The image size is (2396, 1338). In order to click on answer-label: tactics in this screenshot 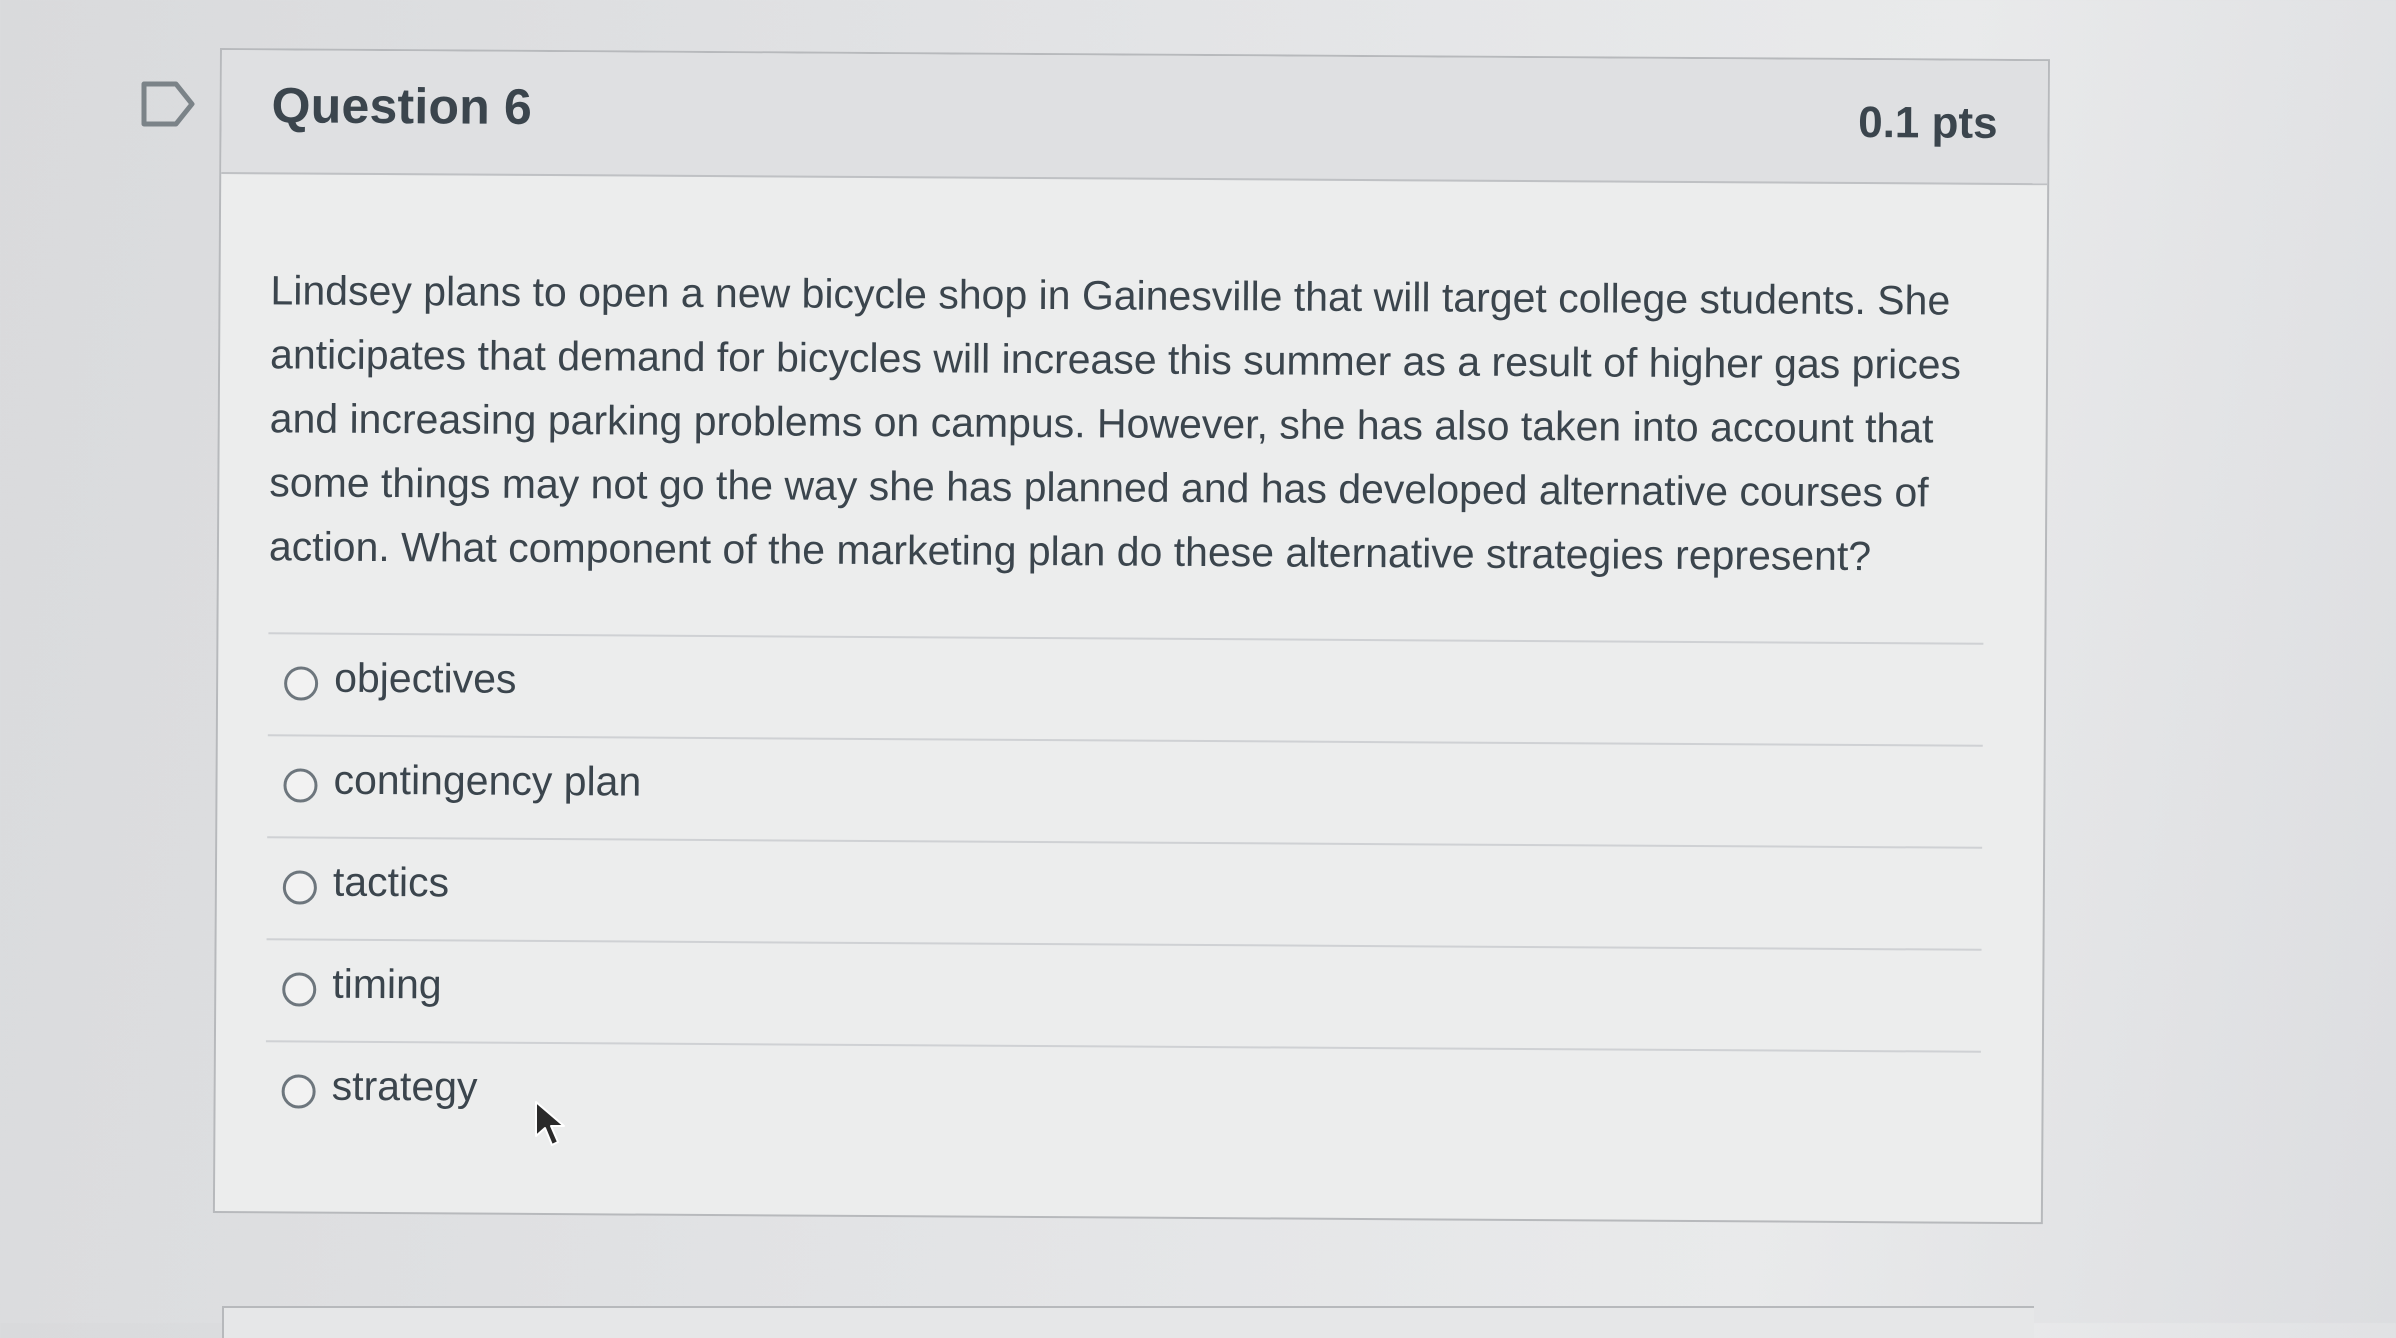, I will do `click(391, 883)`.